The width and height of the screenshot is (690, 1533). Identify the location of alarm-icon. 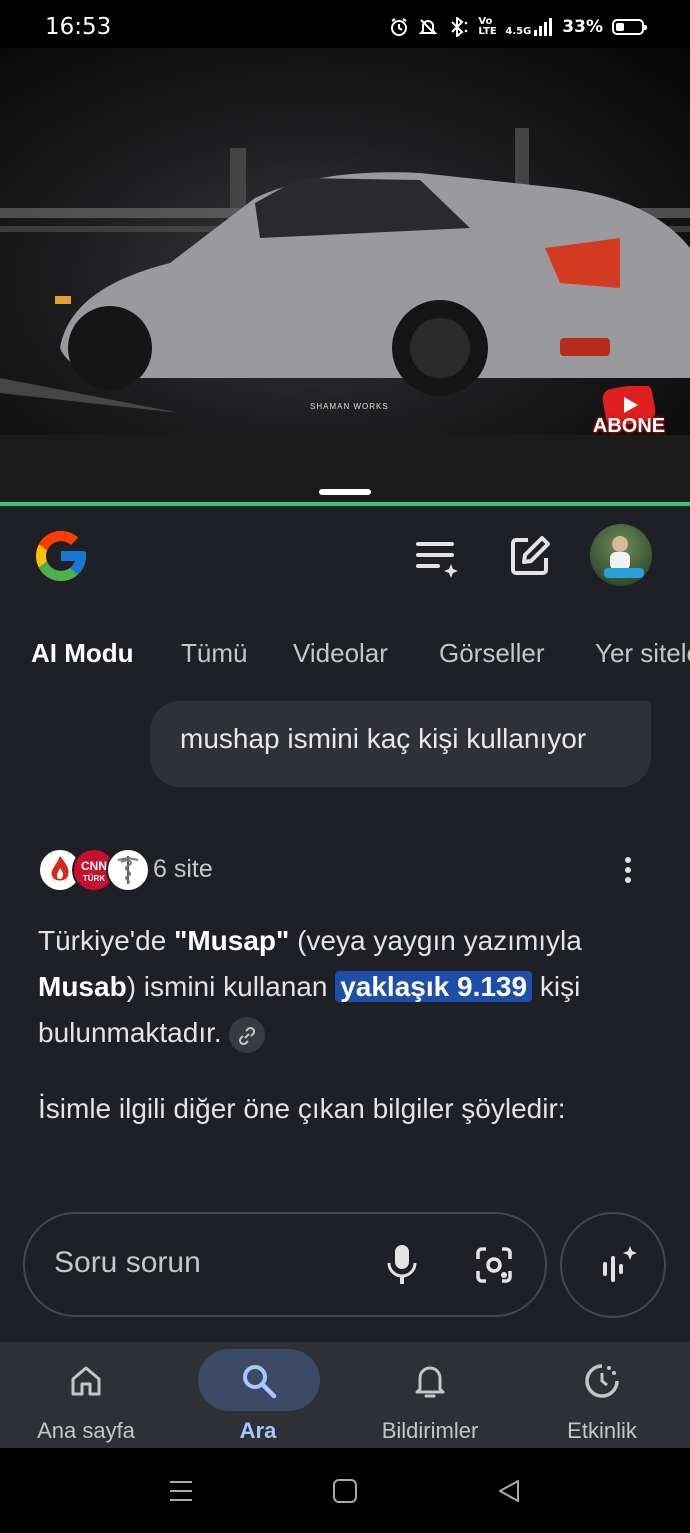
(399, 27).